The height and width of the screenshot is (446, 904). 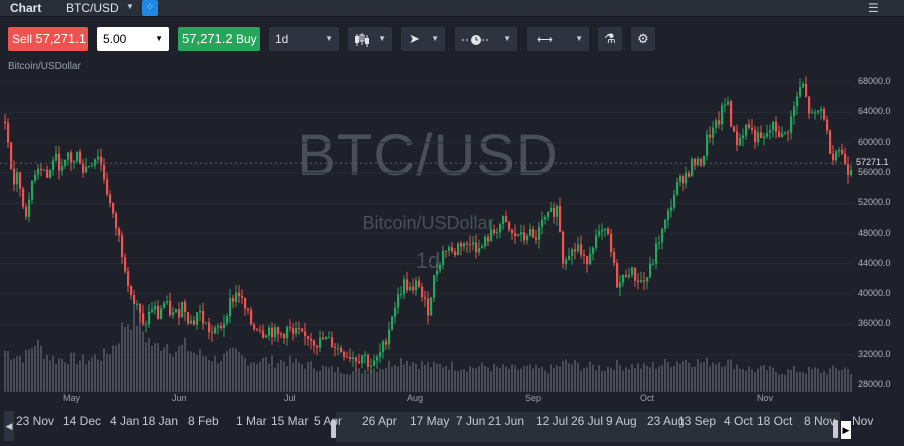 What do you see at coordinates (333, 429) in the screenshot?
I see `navigator-handle-left` at bounding box center [333, 429].